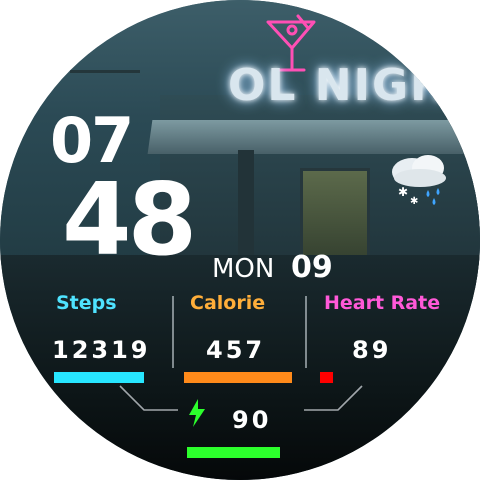  What do you see at coordinates (419, 178) in the screenshot?
I see `snow-rain-cloud-icon: ✱ ✱` at bounding box center [419, 178].